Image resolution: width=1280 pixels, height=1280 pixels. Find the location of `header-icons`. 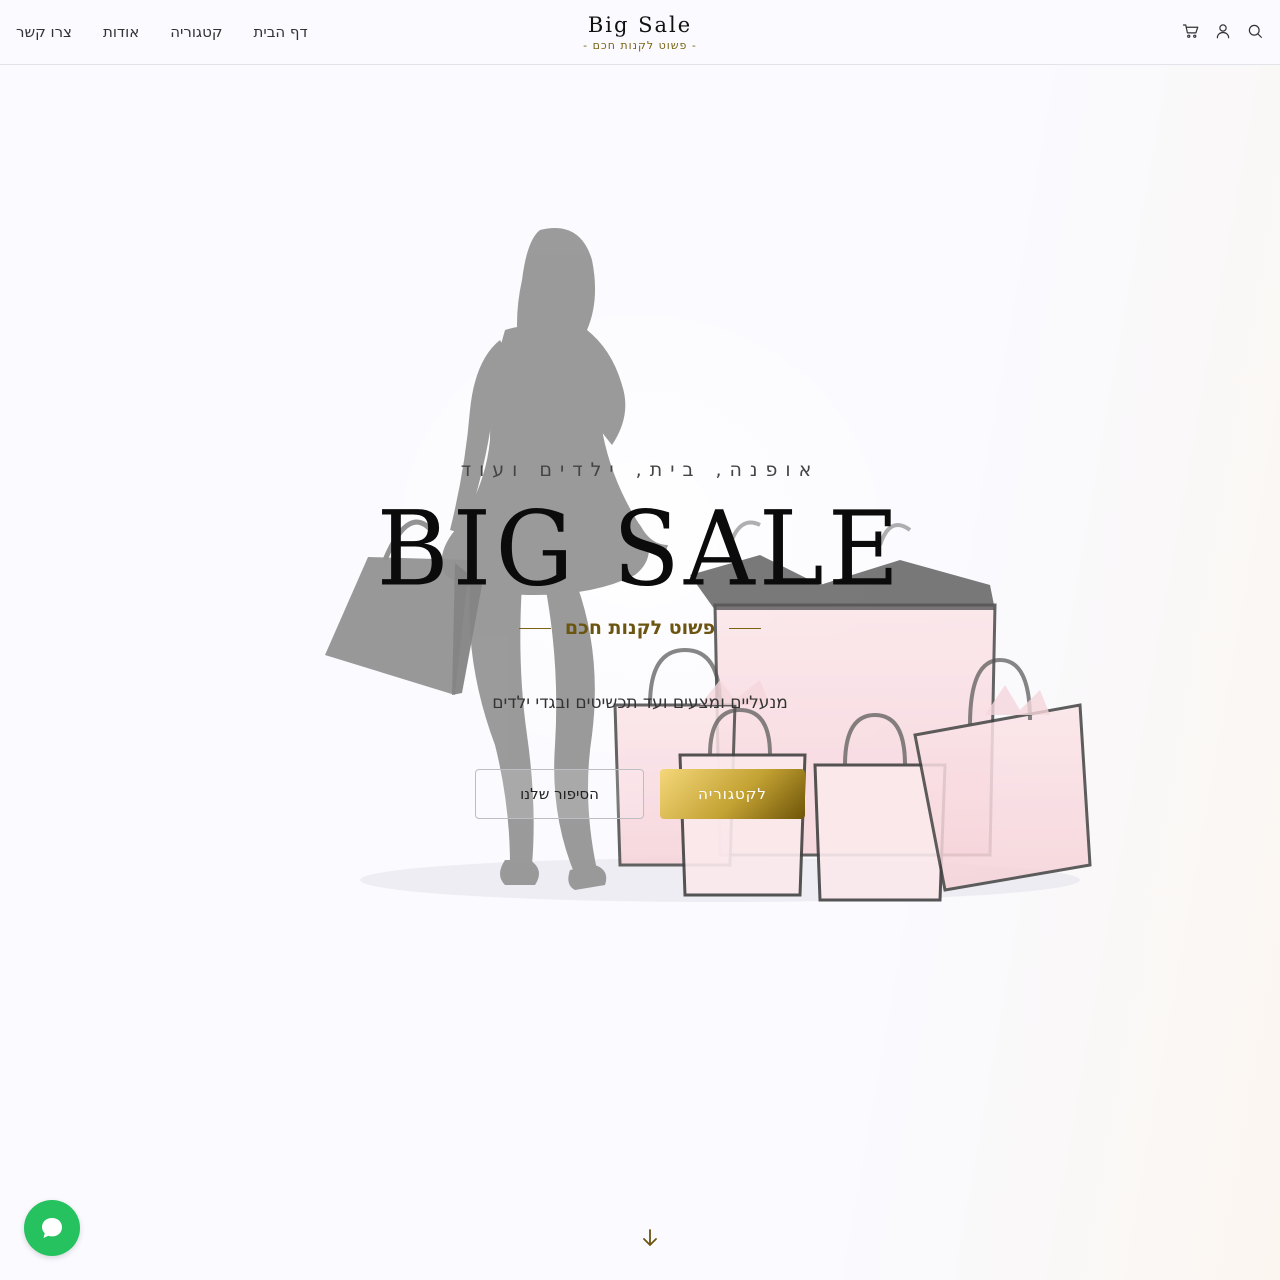

header-icons is located at coordinates (1223, 31).